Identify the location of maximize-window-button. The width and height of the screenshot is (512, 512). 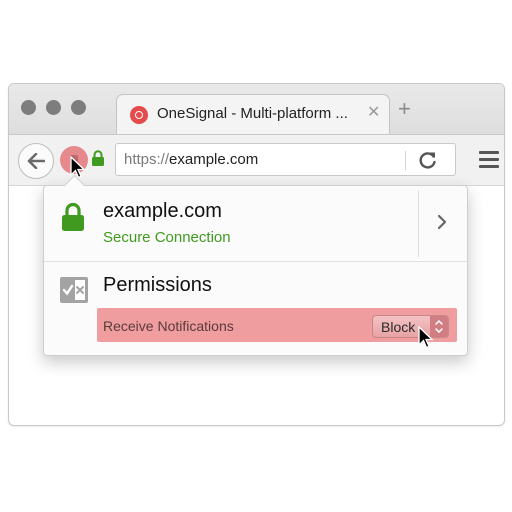
(78, 107).